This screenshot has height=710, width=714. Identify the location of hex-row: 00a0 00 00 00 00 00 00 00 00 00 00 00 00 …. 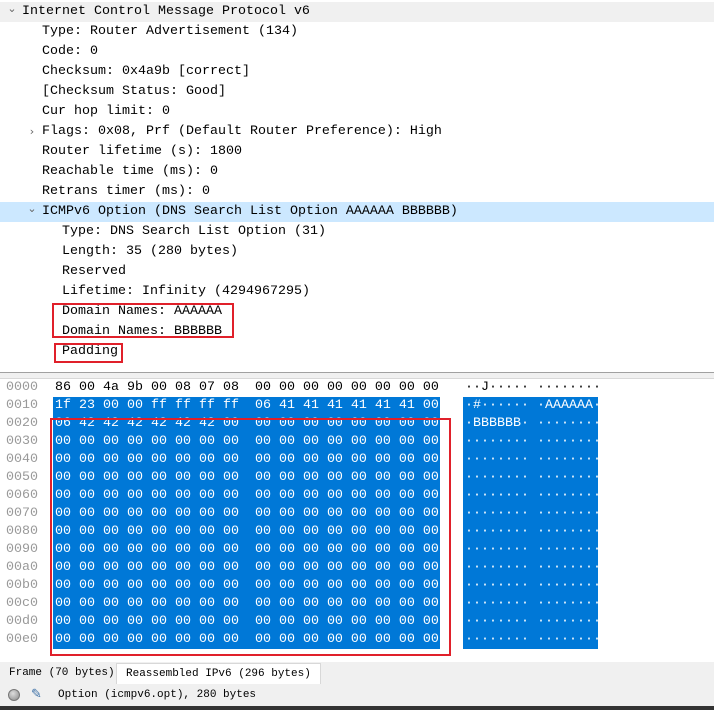
(357, 568).